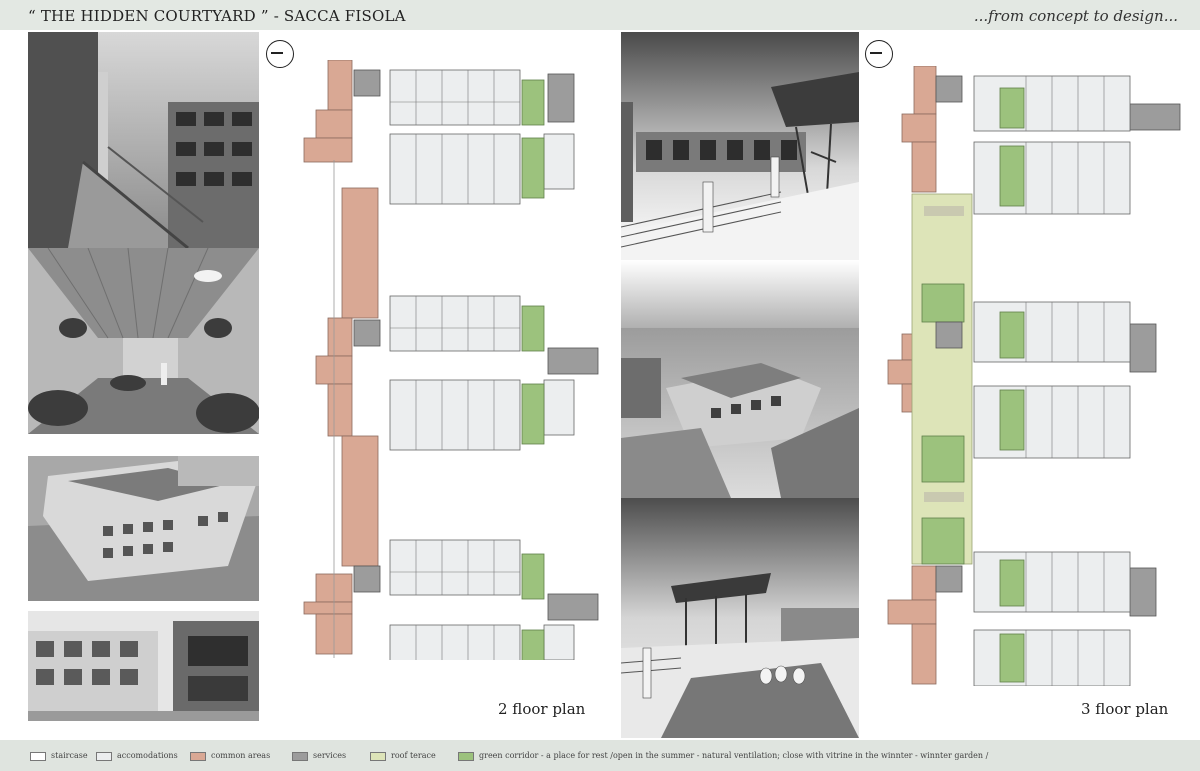 This screenshot has height=771, width=1200. I want to click on legend-item-common-areas: common areas, so click(230, 756).